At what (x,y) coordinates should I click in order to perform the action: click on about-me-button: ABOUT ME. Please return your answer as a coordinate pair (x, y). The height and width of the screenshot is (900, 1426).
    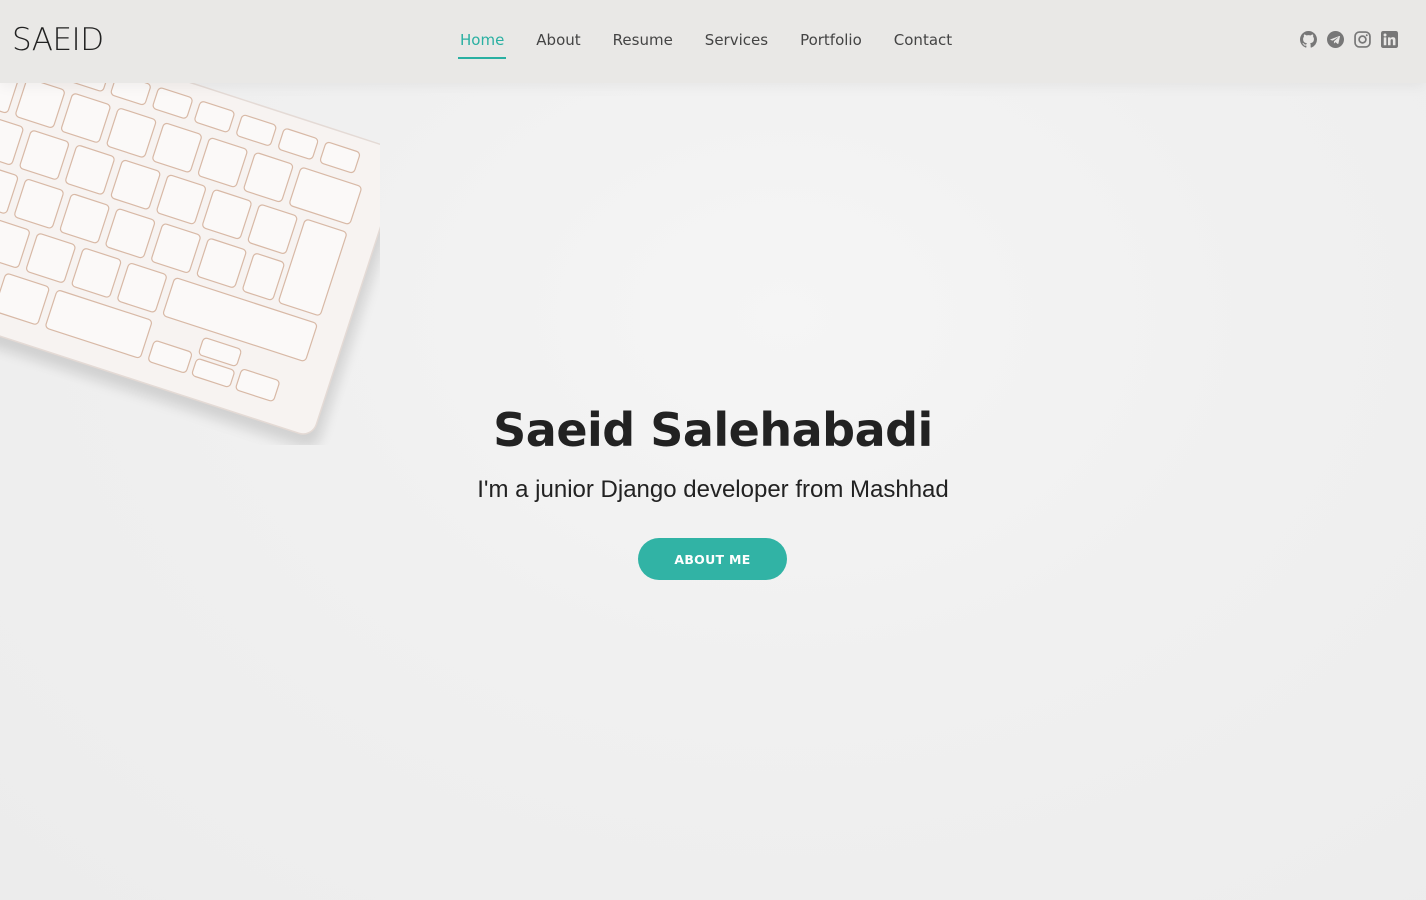
    Looking at the image, I should click on (712, 559).